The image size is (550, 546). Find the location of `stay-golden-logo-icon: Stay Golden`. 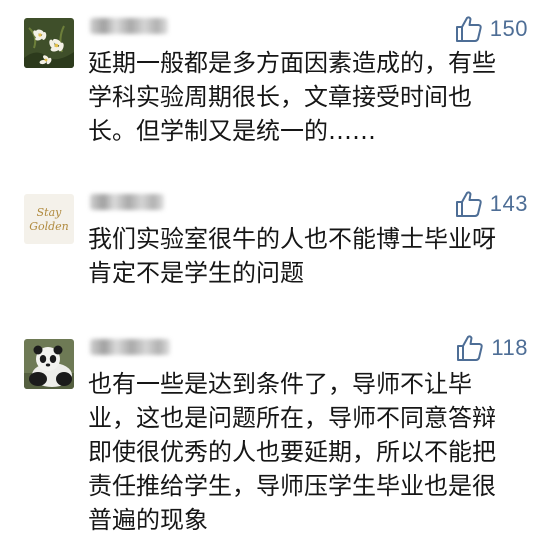

stay-golden-logo-icon: Stay Golden is located at coordinates (49, 219).